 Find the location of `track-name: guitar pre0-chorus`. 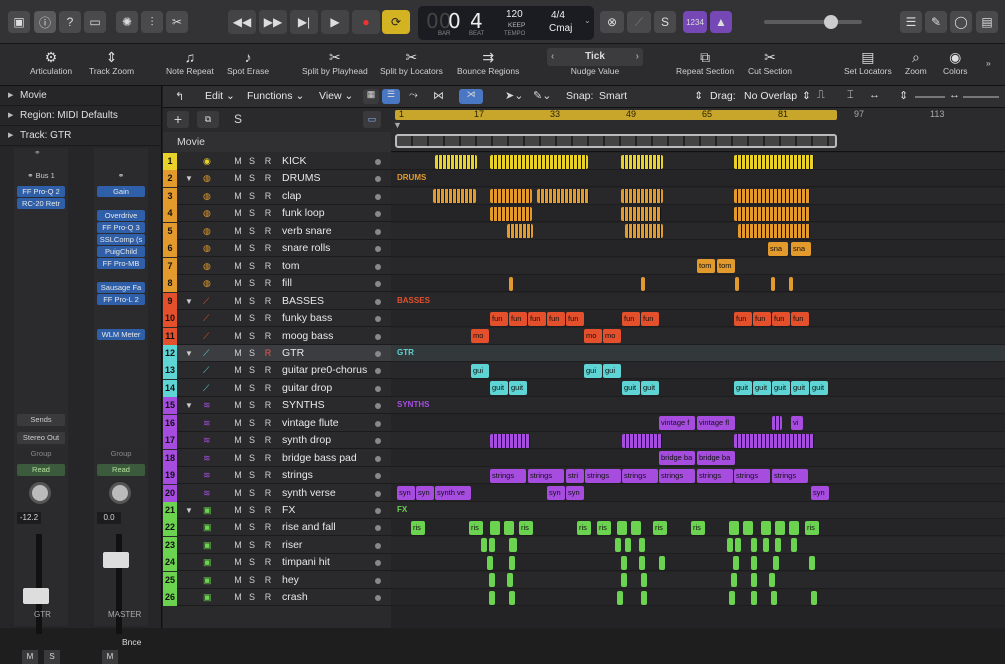

track-name: guitar pre0-chorus is located at coordinates (324, 370).